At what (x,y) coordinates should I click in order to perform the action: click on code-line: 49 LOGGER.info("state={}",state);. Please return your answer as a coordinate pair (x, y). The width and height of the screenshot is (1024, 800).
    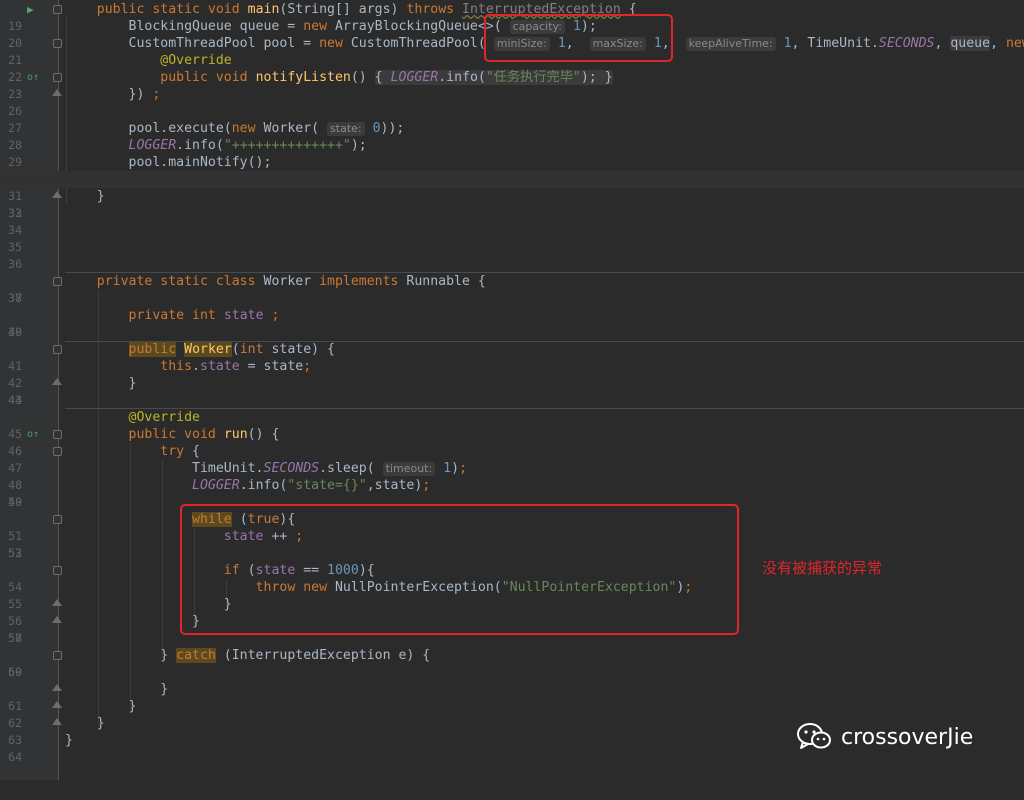
    Looking at the image, I should click on (512, 493).